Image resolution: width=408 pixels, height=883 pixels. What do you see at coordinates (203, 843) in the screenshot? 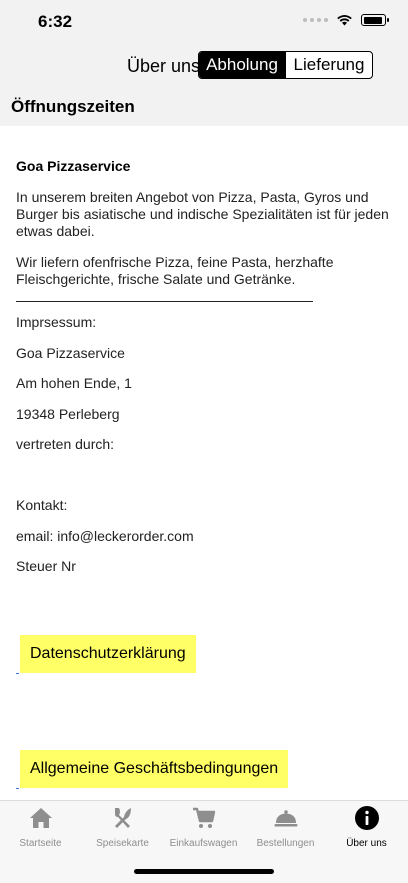
I see `tab-label: Einkaufswagen` at bounding box center [203, 843].